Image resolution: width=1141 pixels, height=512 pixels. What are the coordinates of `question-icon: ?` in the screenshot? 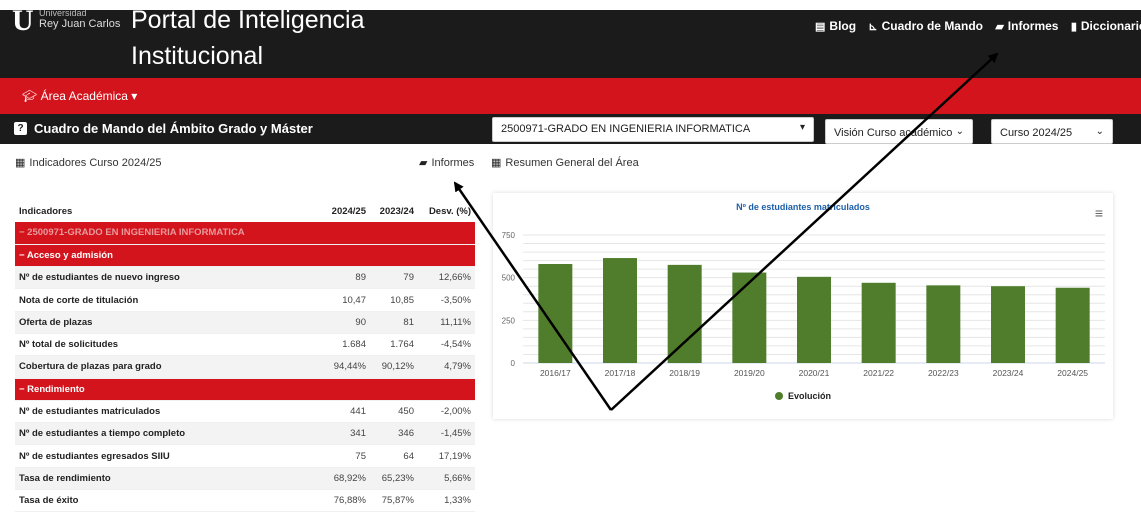 It's located at (20, 128).